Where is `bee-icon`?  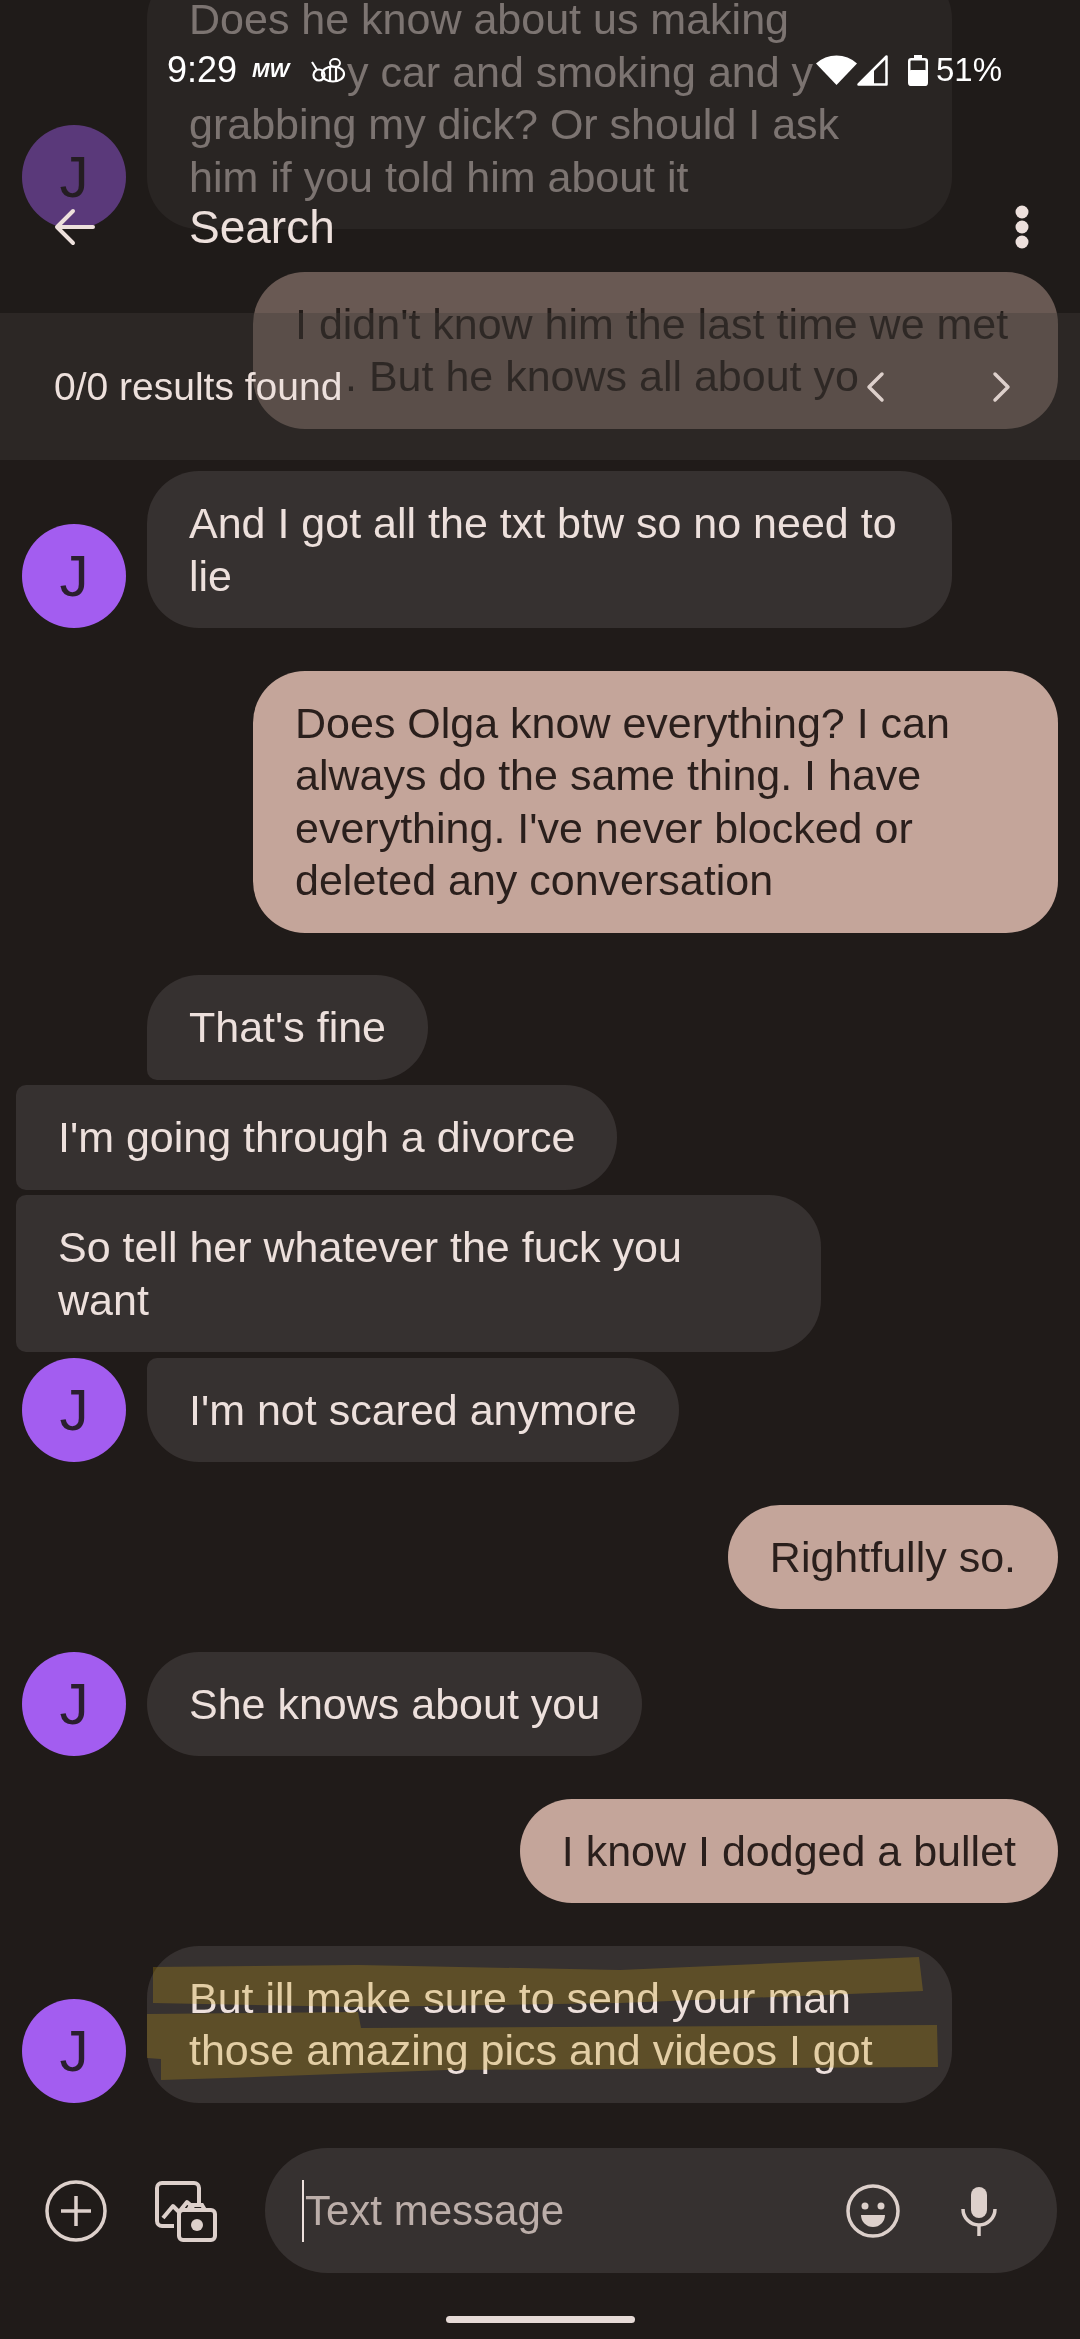
bee-icon is located at coordinates (328, 70).